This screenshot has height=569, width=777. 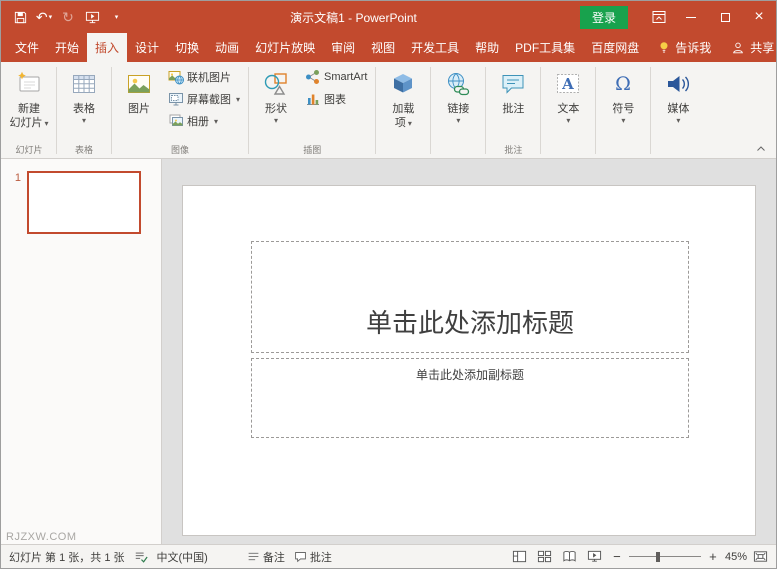 What do you see at coordinates (435, 47) in the screenshot?
I see `tab-developer-tools: 开发工具` at bounding box center [435, 47].